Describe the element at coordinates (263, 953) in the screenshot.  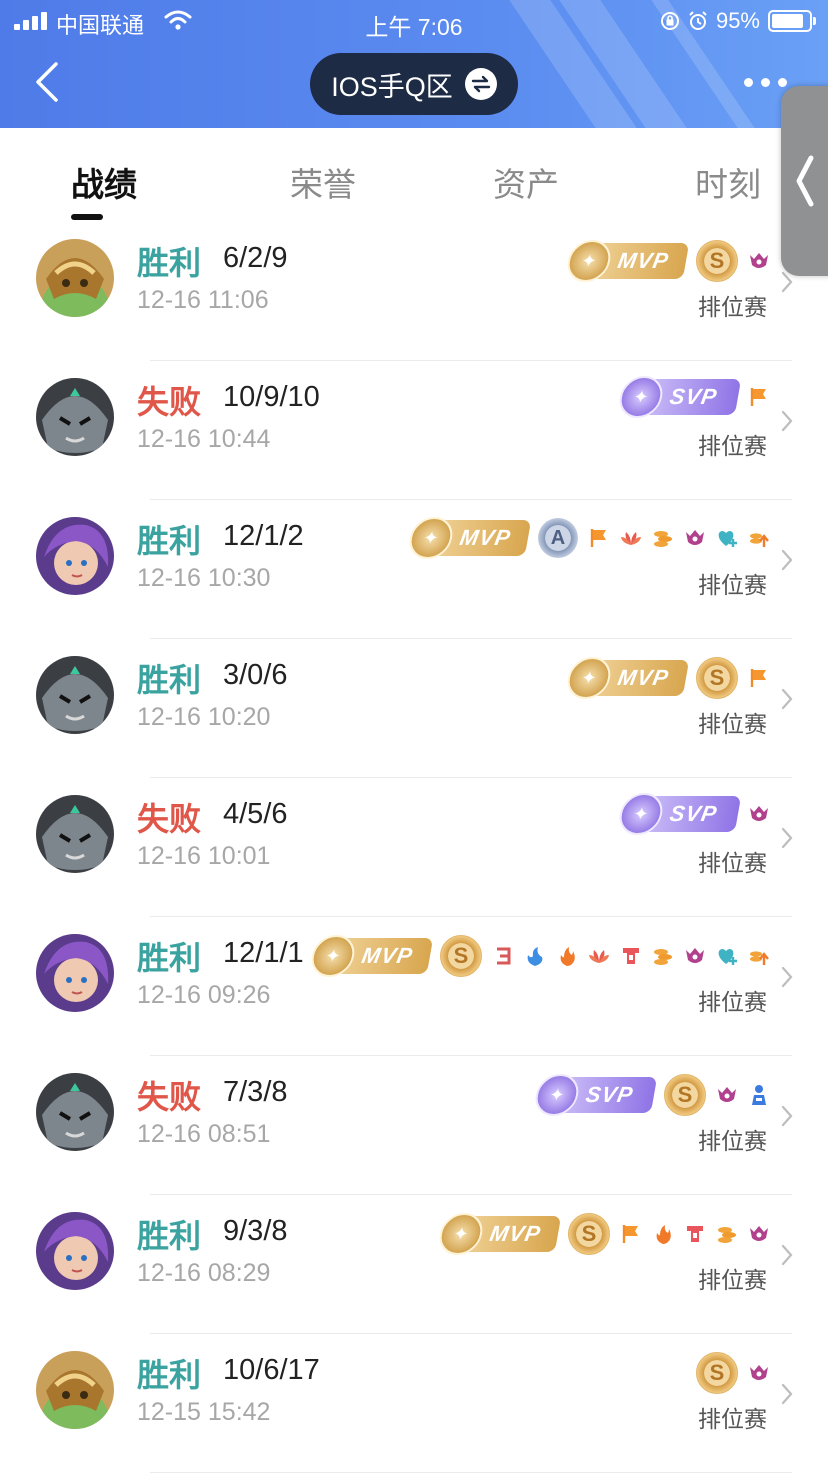
I see `match-kda: 12/1/1` at that location.